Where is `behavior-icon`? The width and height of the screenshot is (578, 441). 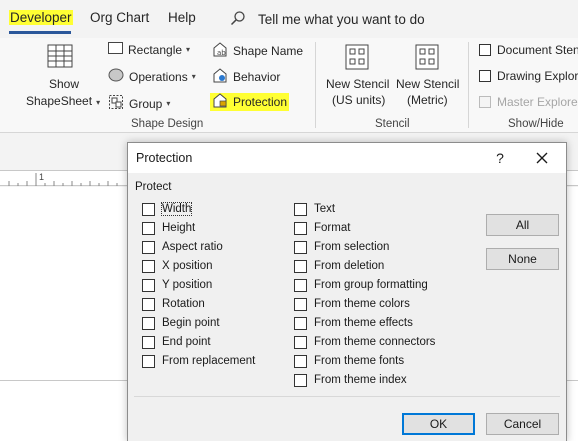 behavior-icon is located at coordinates (220, 77).